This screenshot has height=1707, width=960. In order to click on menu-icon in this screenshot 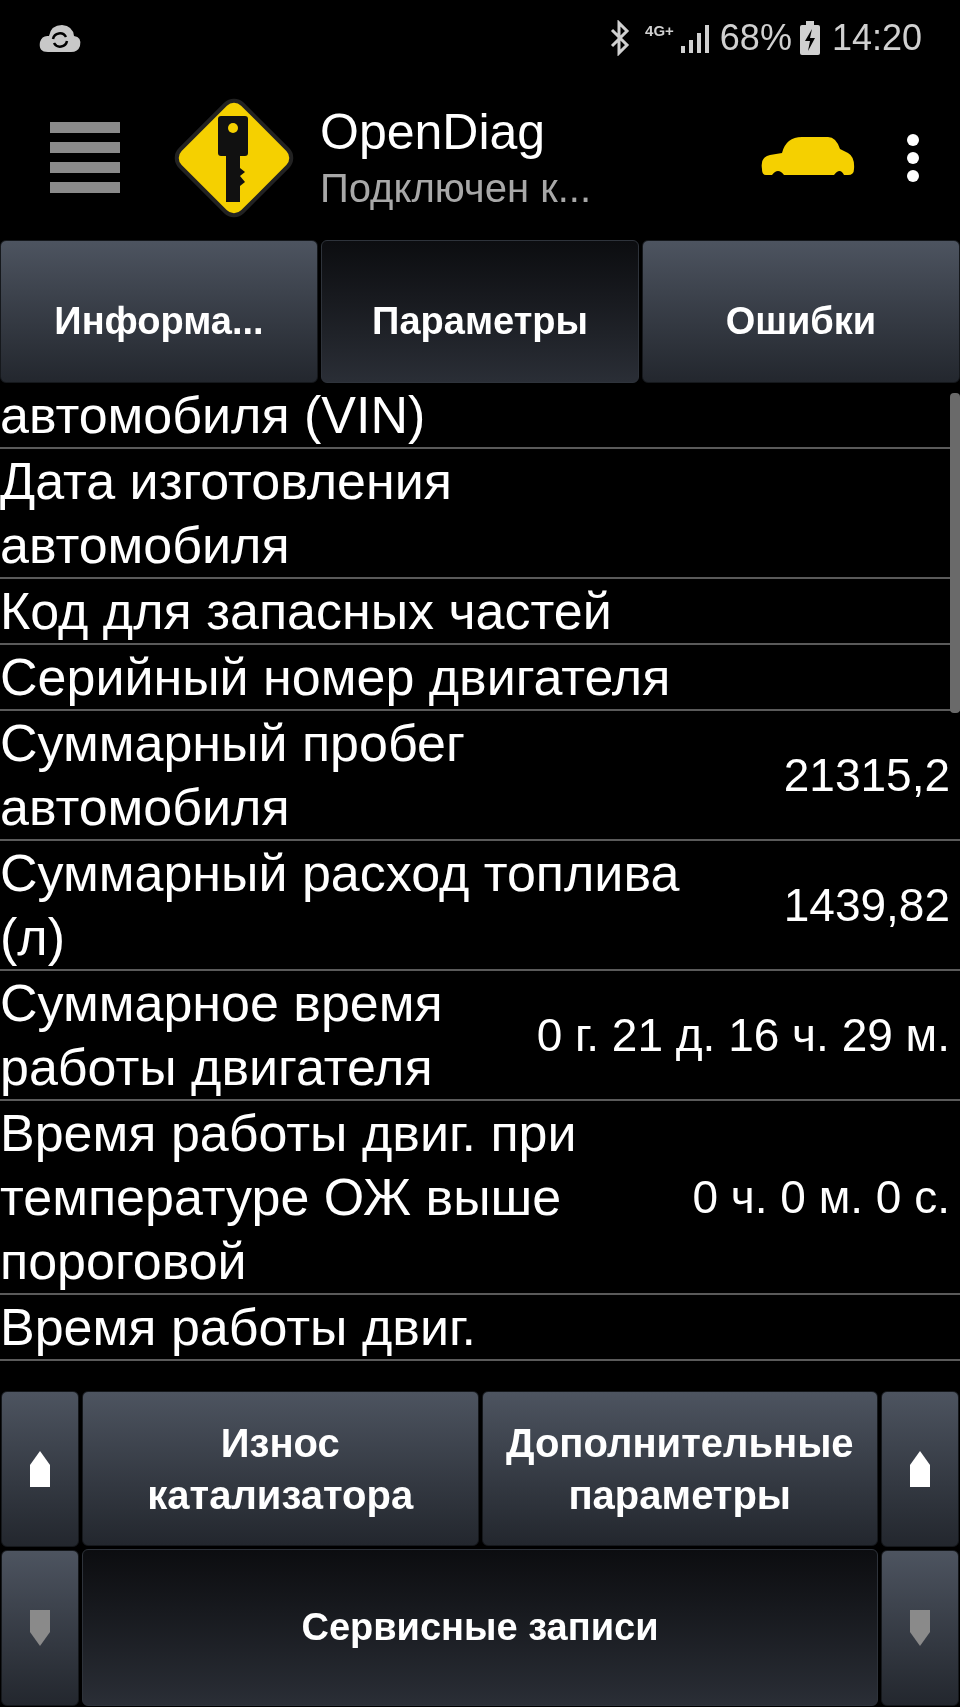, I will do `click(85, 157)`.